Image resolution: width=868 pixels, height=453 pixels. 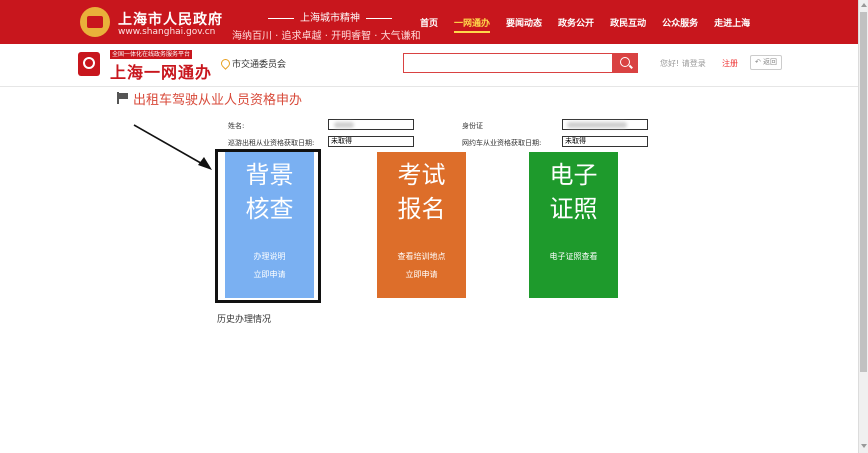 What do you see at coordinates (605, 141) in the screenshot?
I see `ride-cert-field: 未取得` at bounding box center [605, 141].